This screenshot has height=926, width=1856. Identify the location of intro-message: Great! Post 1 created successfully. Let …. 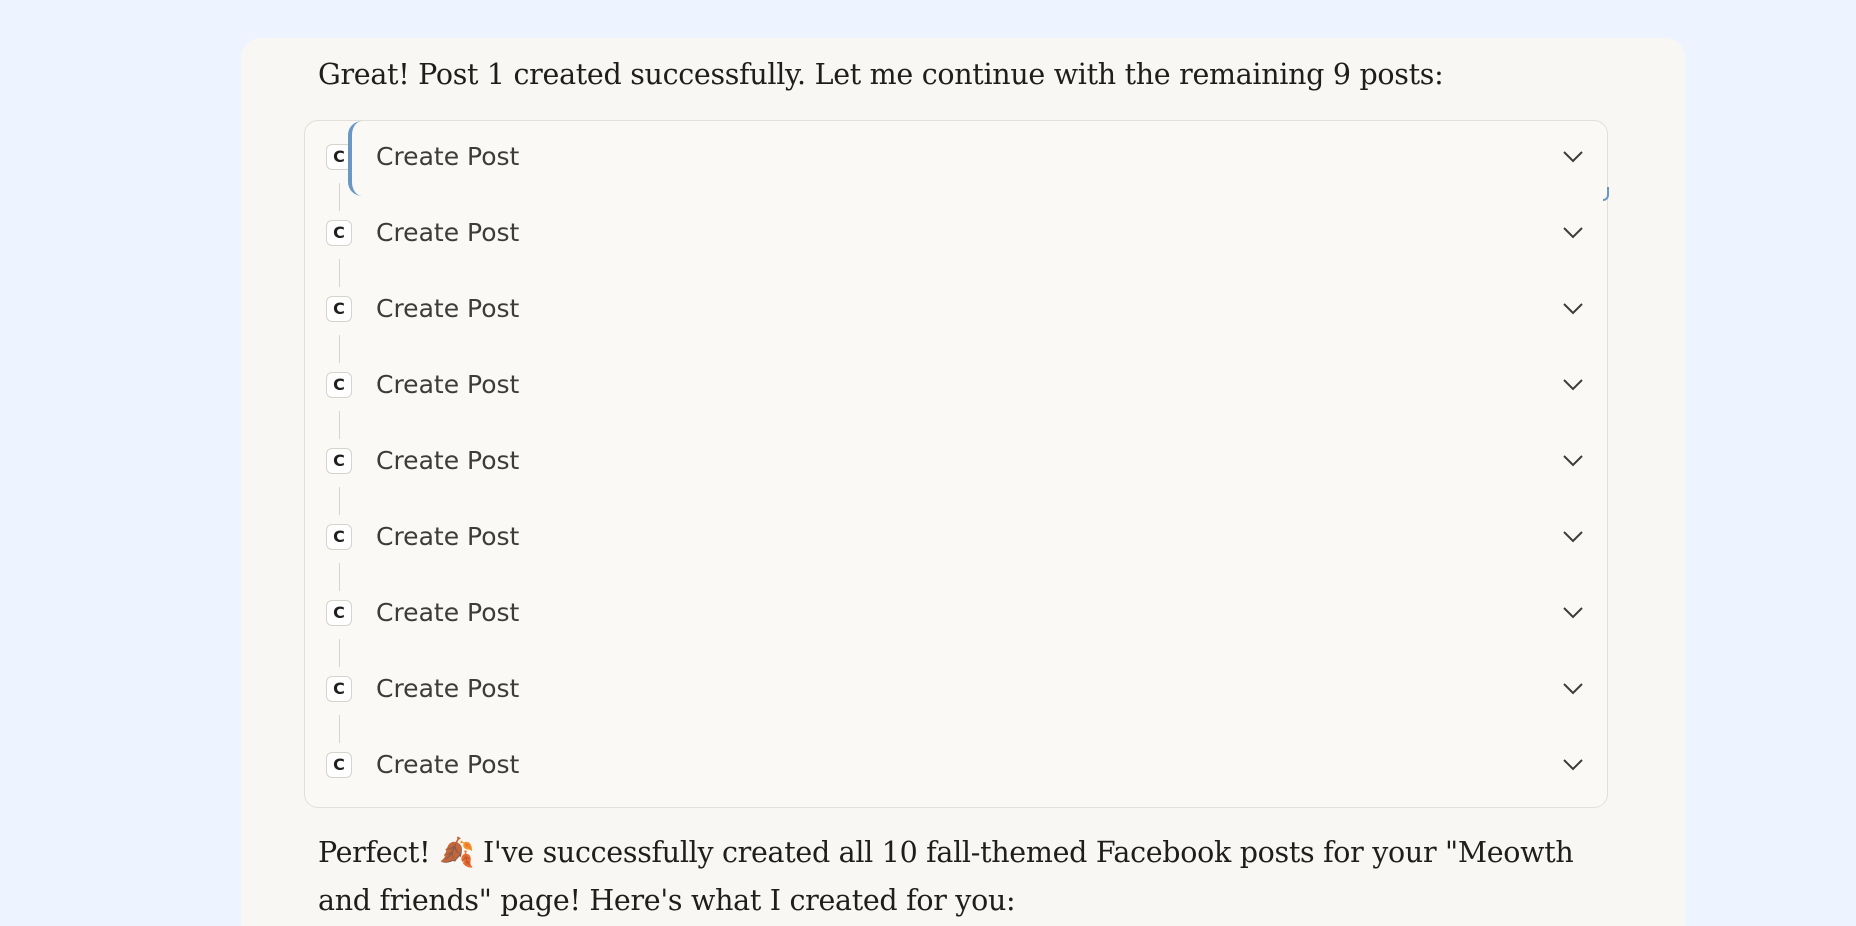
(881, 74).